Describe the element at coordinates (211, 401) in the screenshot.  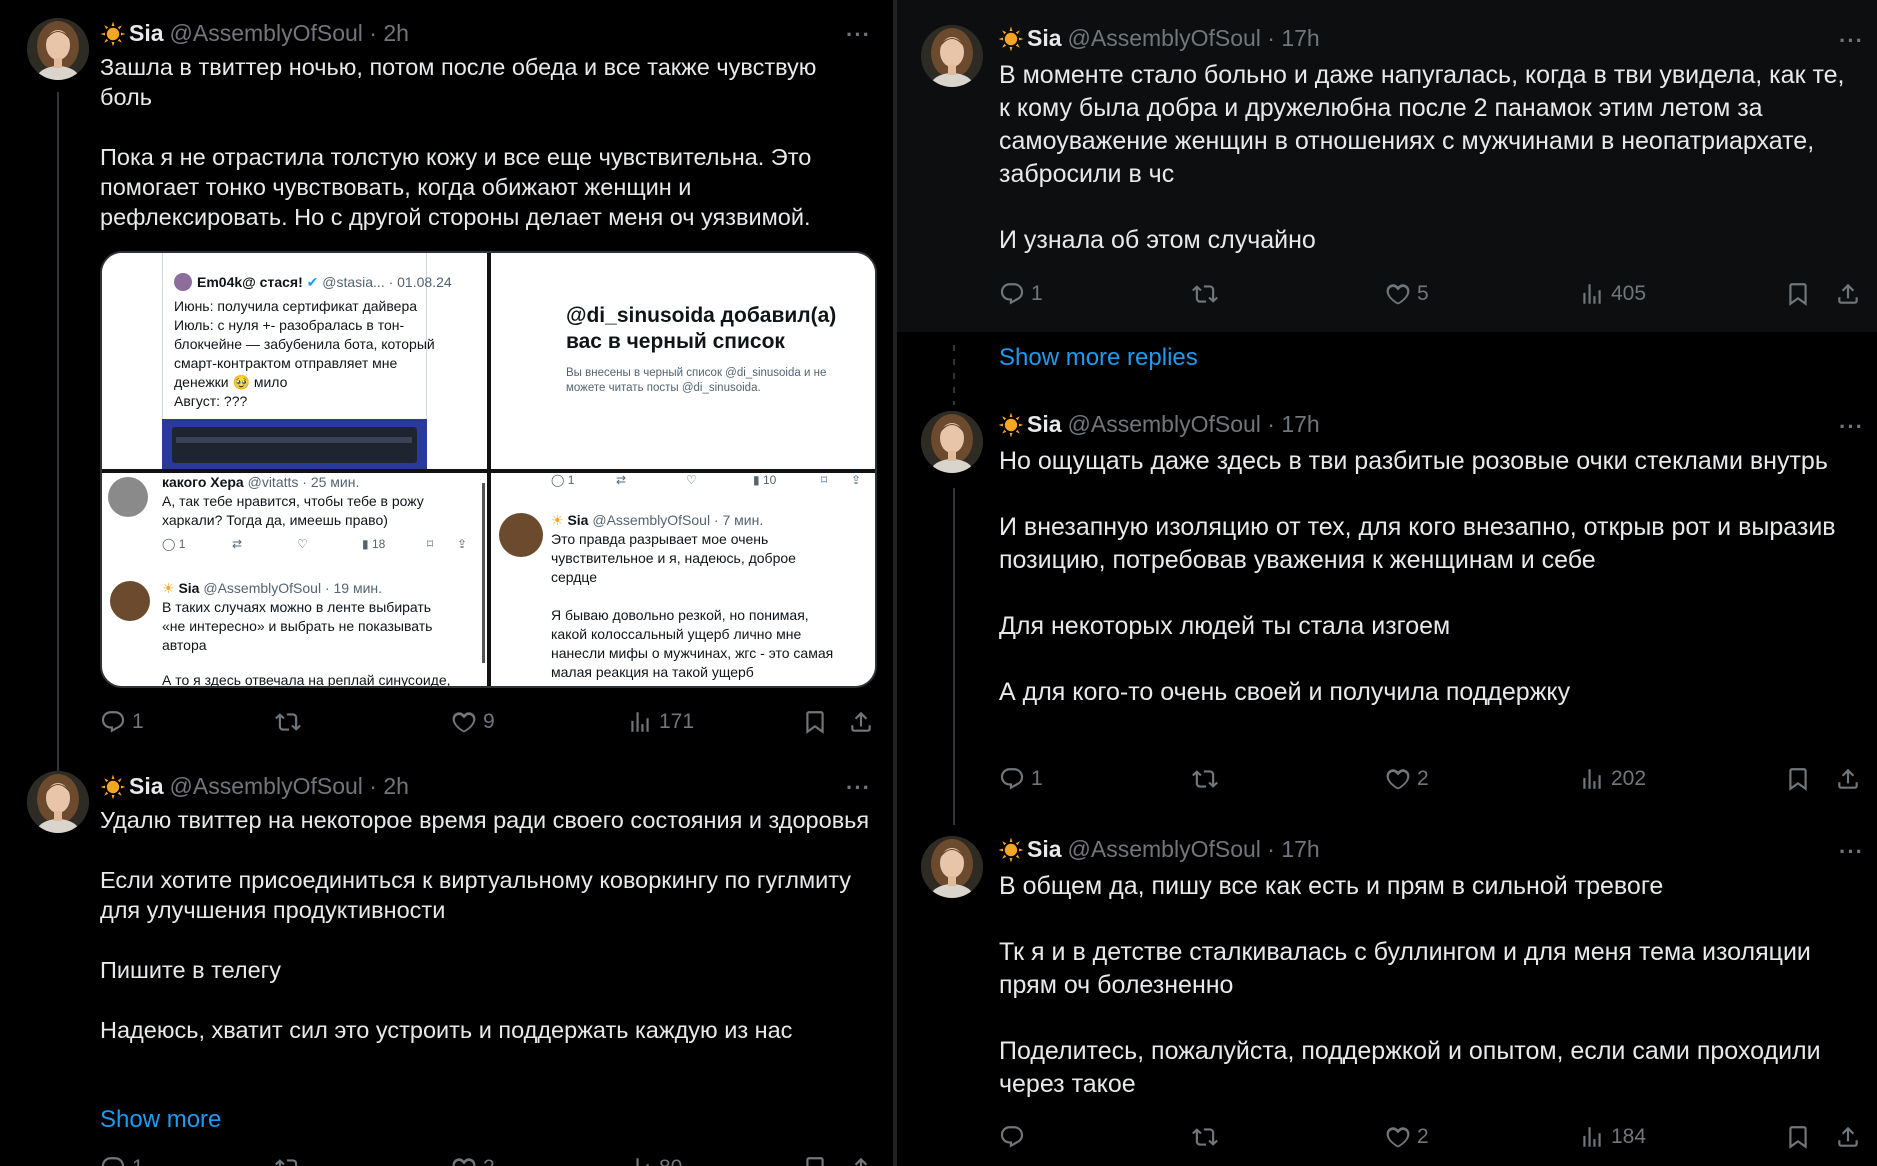
I see `quoted-line: Август: ???` at that location.